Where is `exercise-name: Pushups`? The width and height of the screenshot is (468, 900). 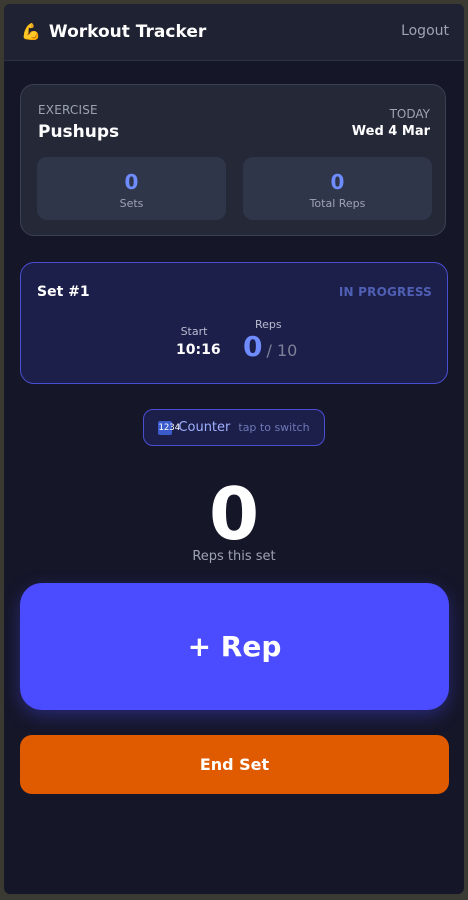 exercise-name: Pushups is located at coordinates (79, 132).